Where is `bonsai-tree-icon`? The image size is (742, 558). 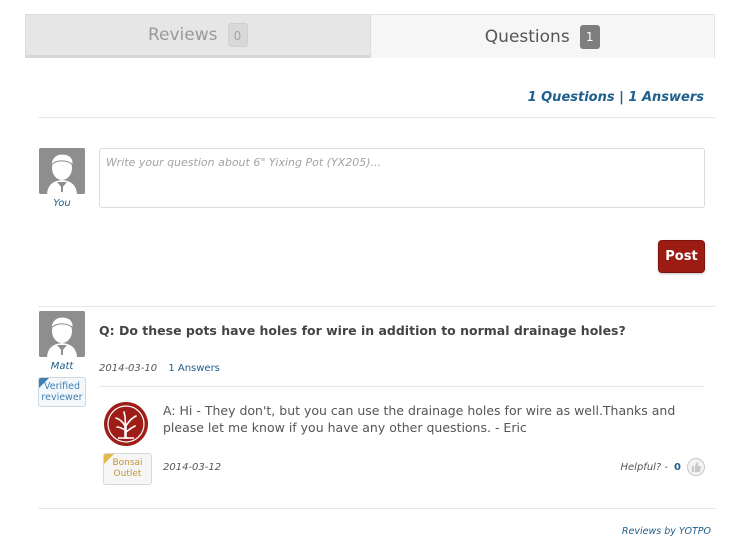 bonsai-tree-icon is located at coordinates (126, 424).